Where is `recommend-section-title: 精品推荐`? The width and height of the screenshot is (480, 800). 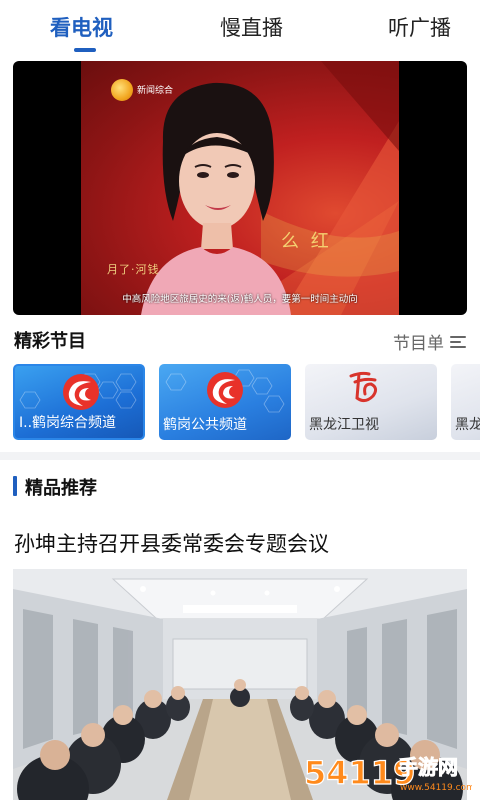
recommend-section-title: 精品推荐 is located at coordinates (61, 488).